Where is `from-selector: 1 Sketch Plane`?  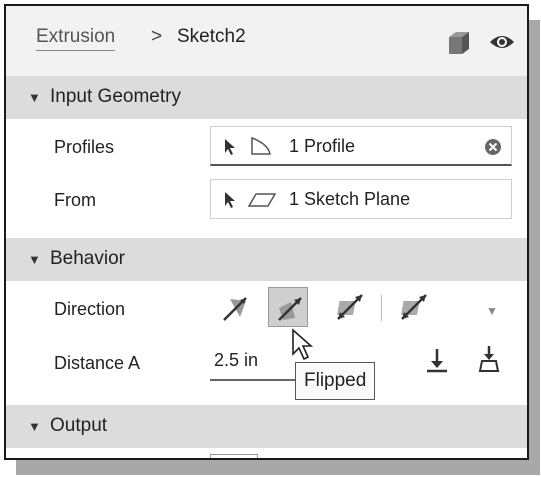 from-selector: 1 Sketch Plane is located at coordinates (361, 199).